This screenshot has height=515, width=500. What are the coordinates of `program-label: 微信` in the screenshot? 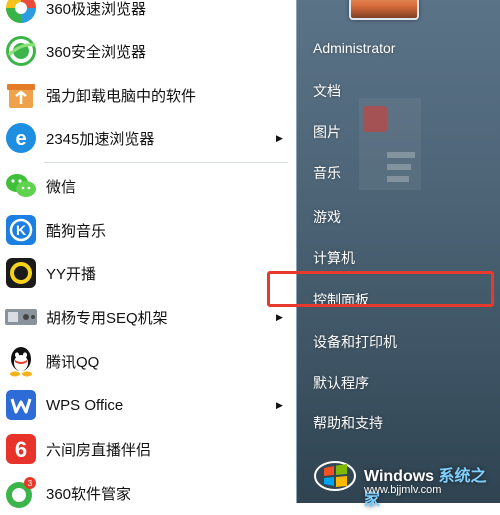 It's located at (61, 187).